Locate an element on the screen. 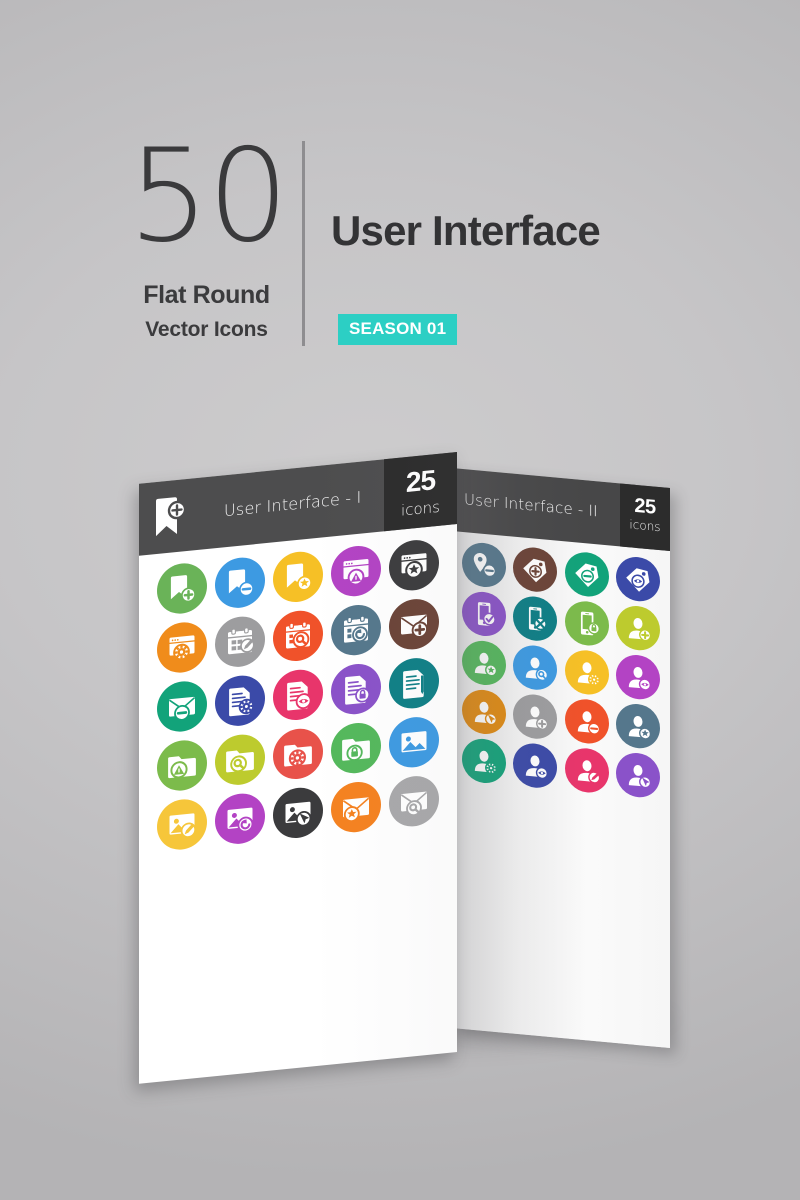 This screenshot has width=800, height=1200. folder-alert-icon-swatch is located at coordinates (182, 765).